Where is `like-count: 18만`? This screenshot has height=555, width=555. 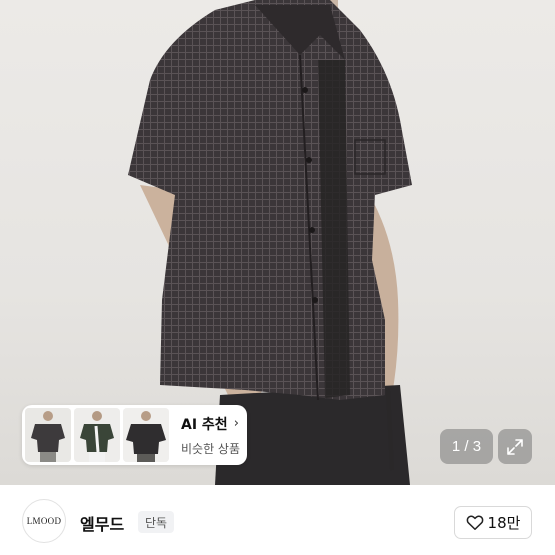 like-count: 18만 is located at coordinates (504, 523).